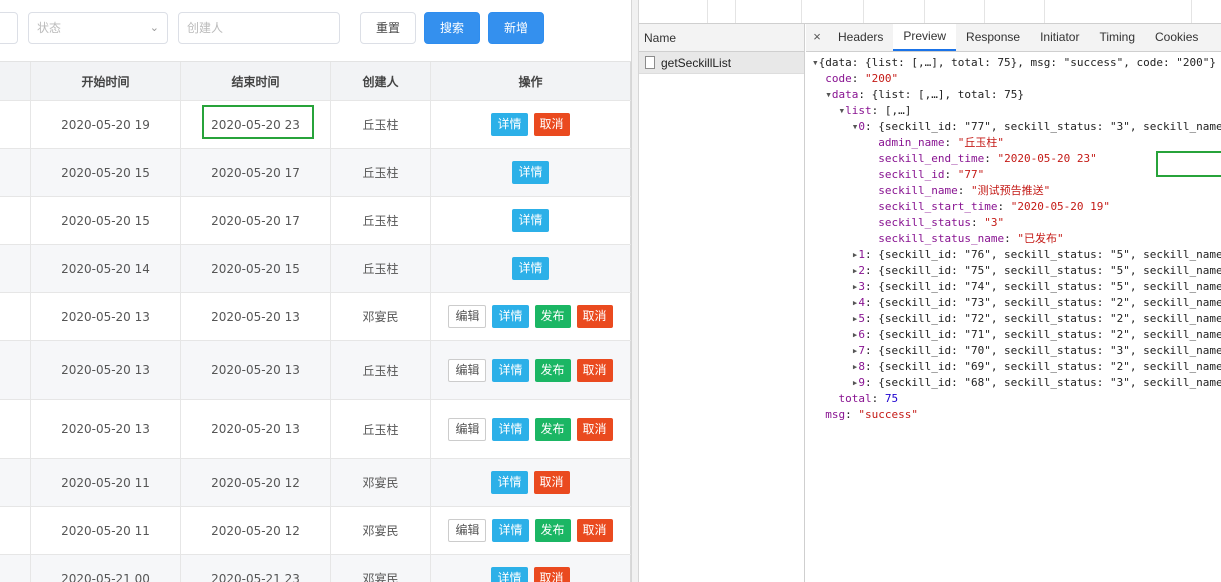 Image resolution: width=1221 pixels, height=582 pixels. I want to click on pane-divider, so click(635, 291).